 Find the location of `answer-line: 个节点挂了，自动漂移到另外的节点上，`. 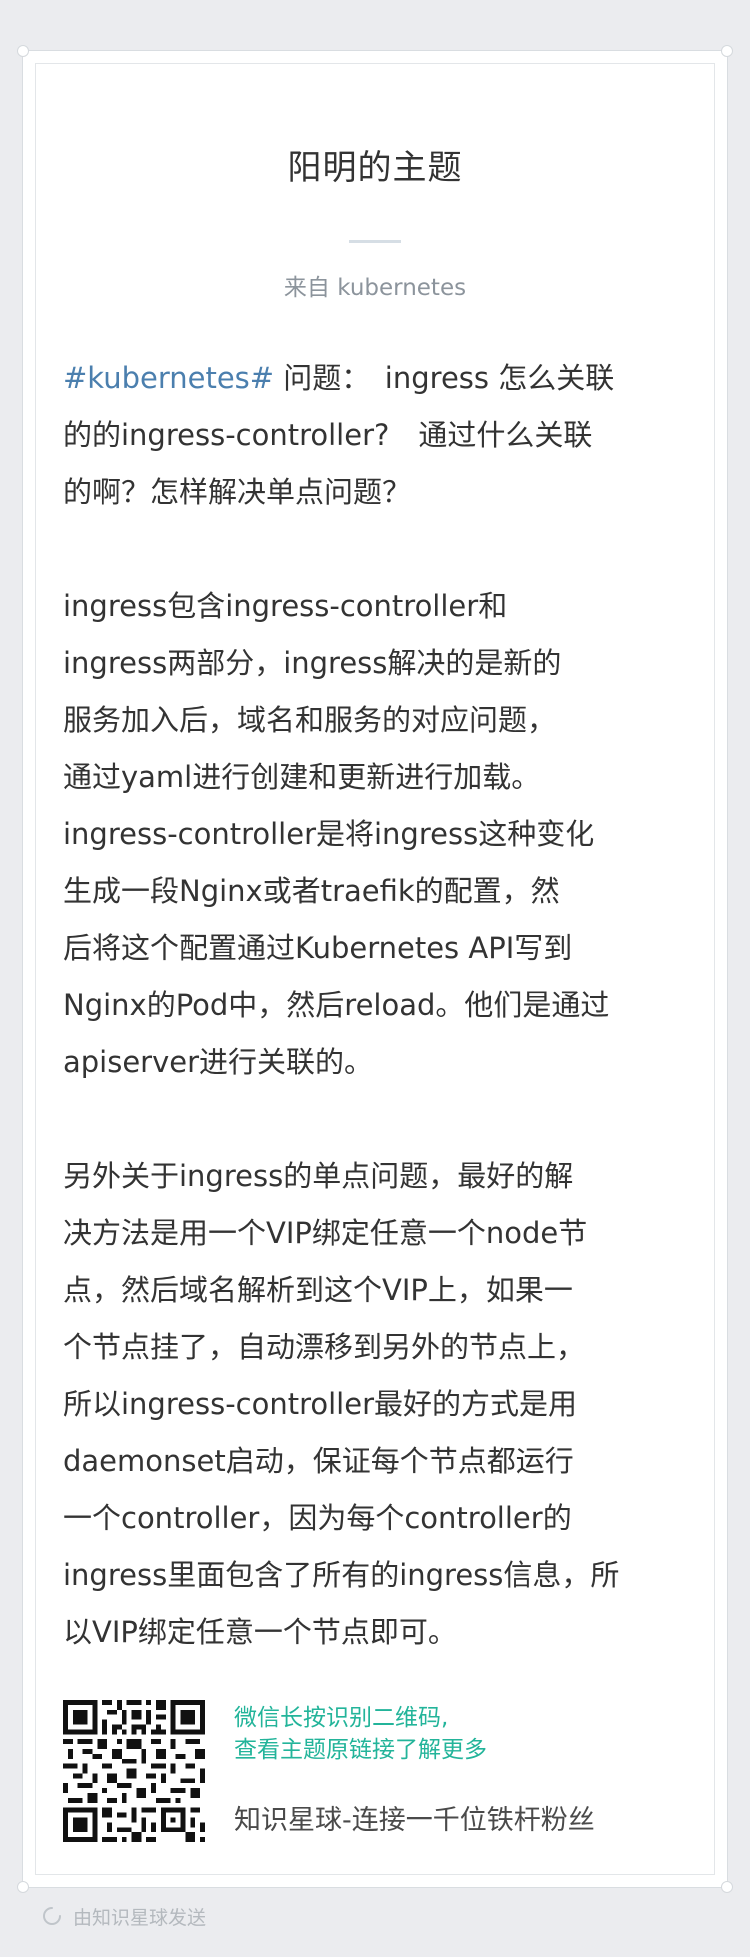

answer-line: 个节点挂了，自动漂移到另外的节点上， is located at coordinates (324, 1347).